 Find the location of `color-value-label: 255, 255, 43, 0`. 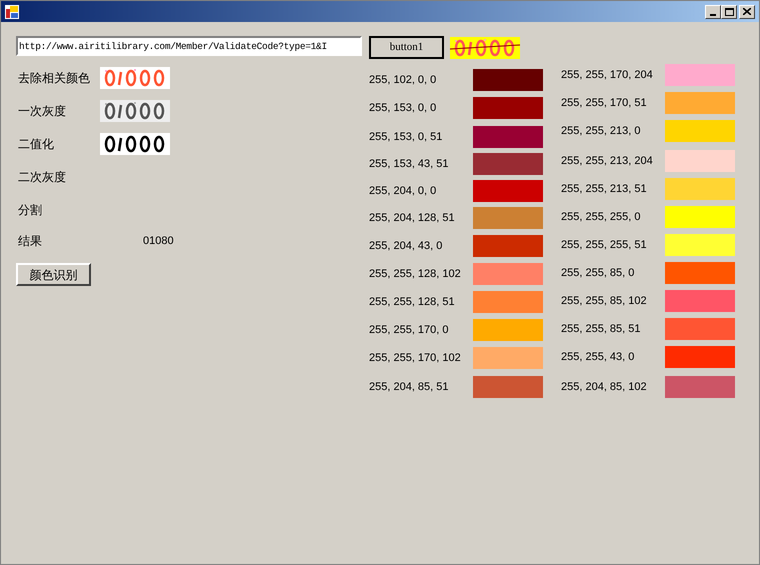

color-value-label: 255, 255, 43, 0 is located at coordinates (598, 357).